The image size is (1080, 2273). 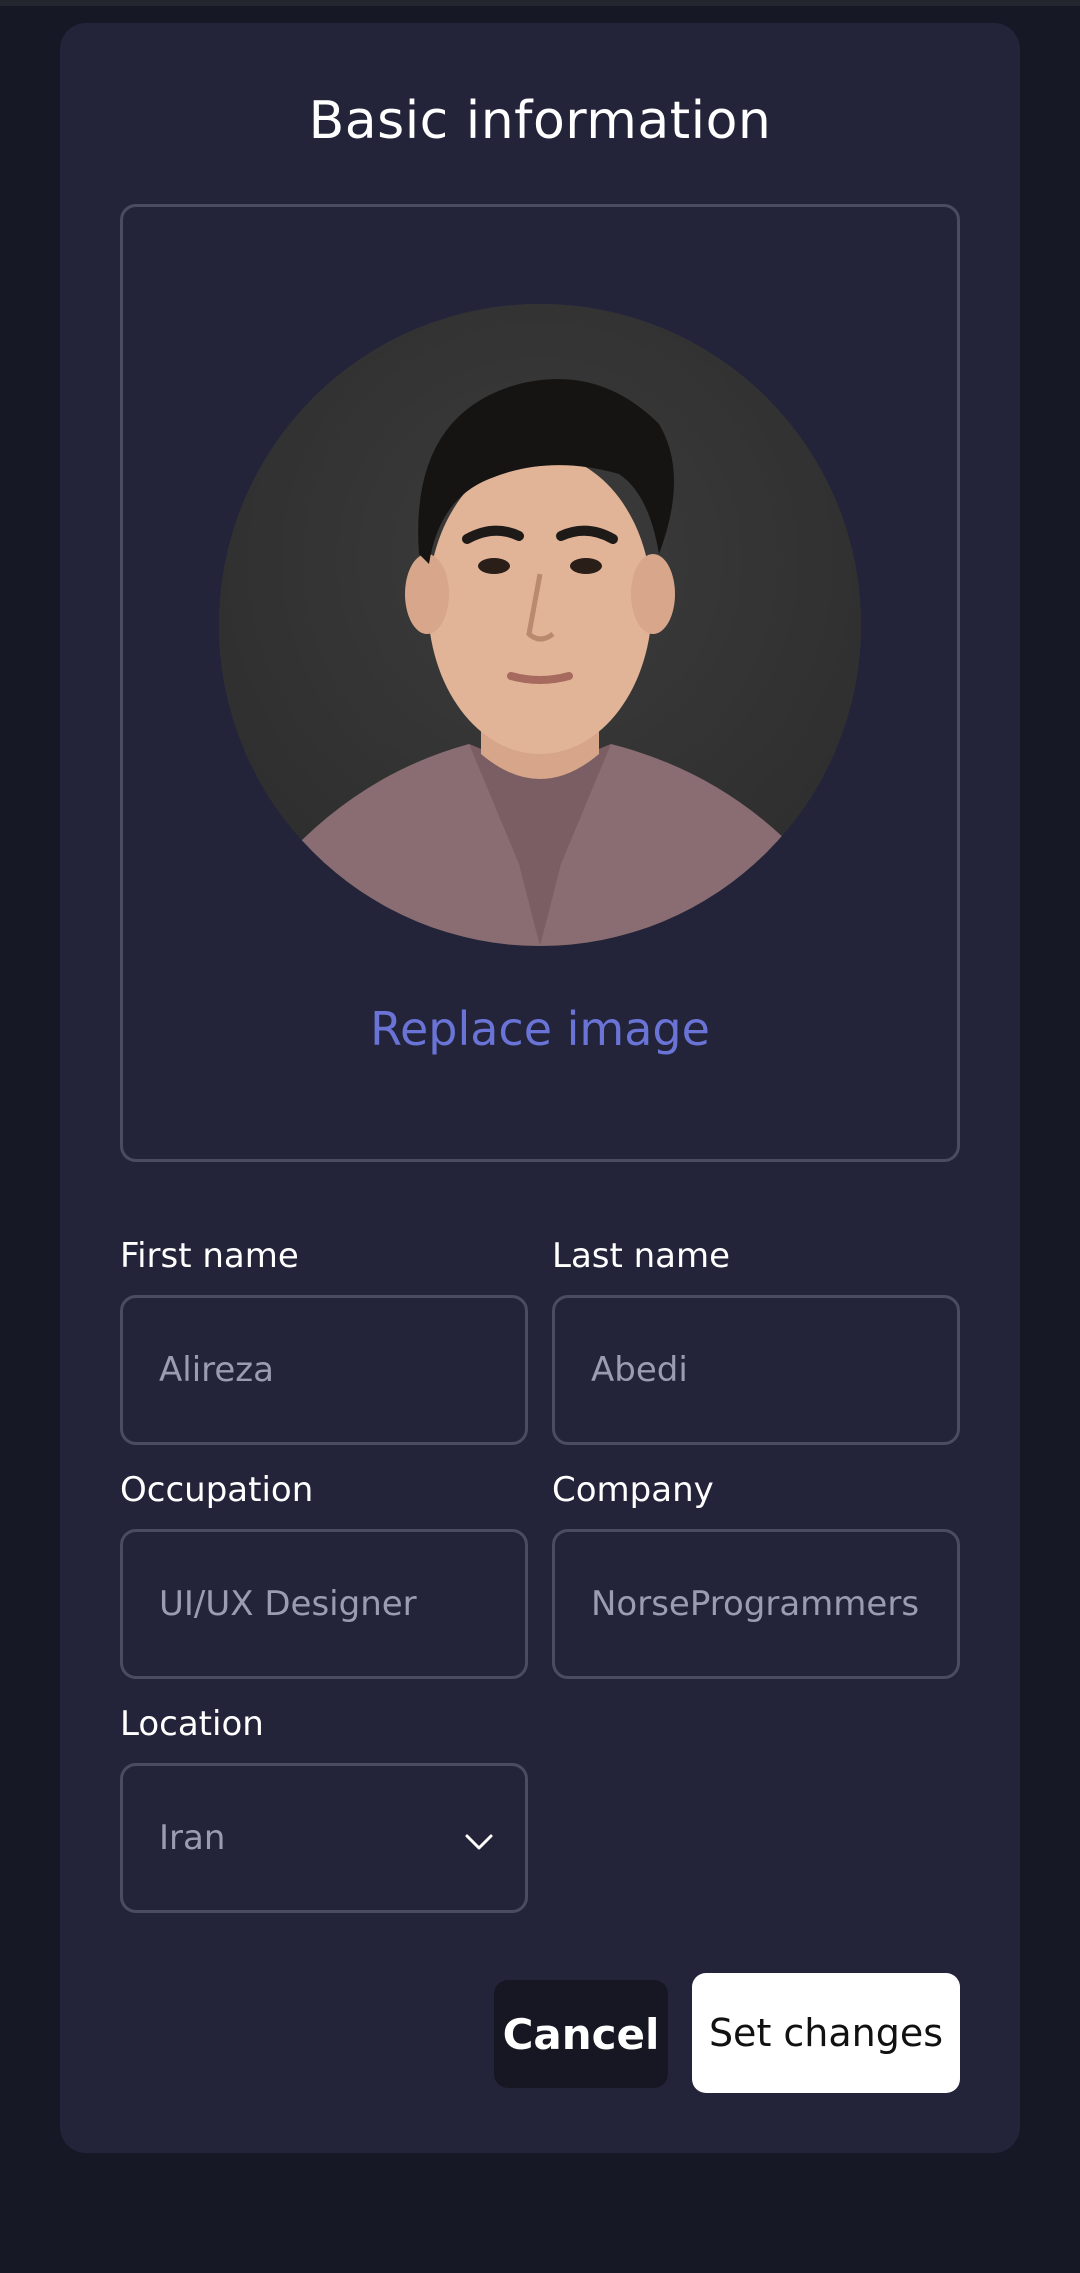 What do you see at coordinates (192, 1838) in the screenshot?
I see `location-value: Iran` at bounding box center [192, 1838].